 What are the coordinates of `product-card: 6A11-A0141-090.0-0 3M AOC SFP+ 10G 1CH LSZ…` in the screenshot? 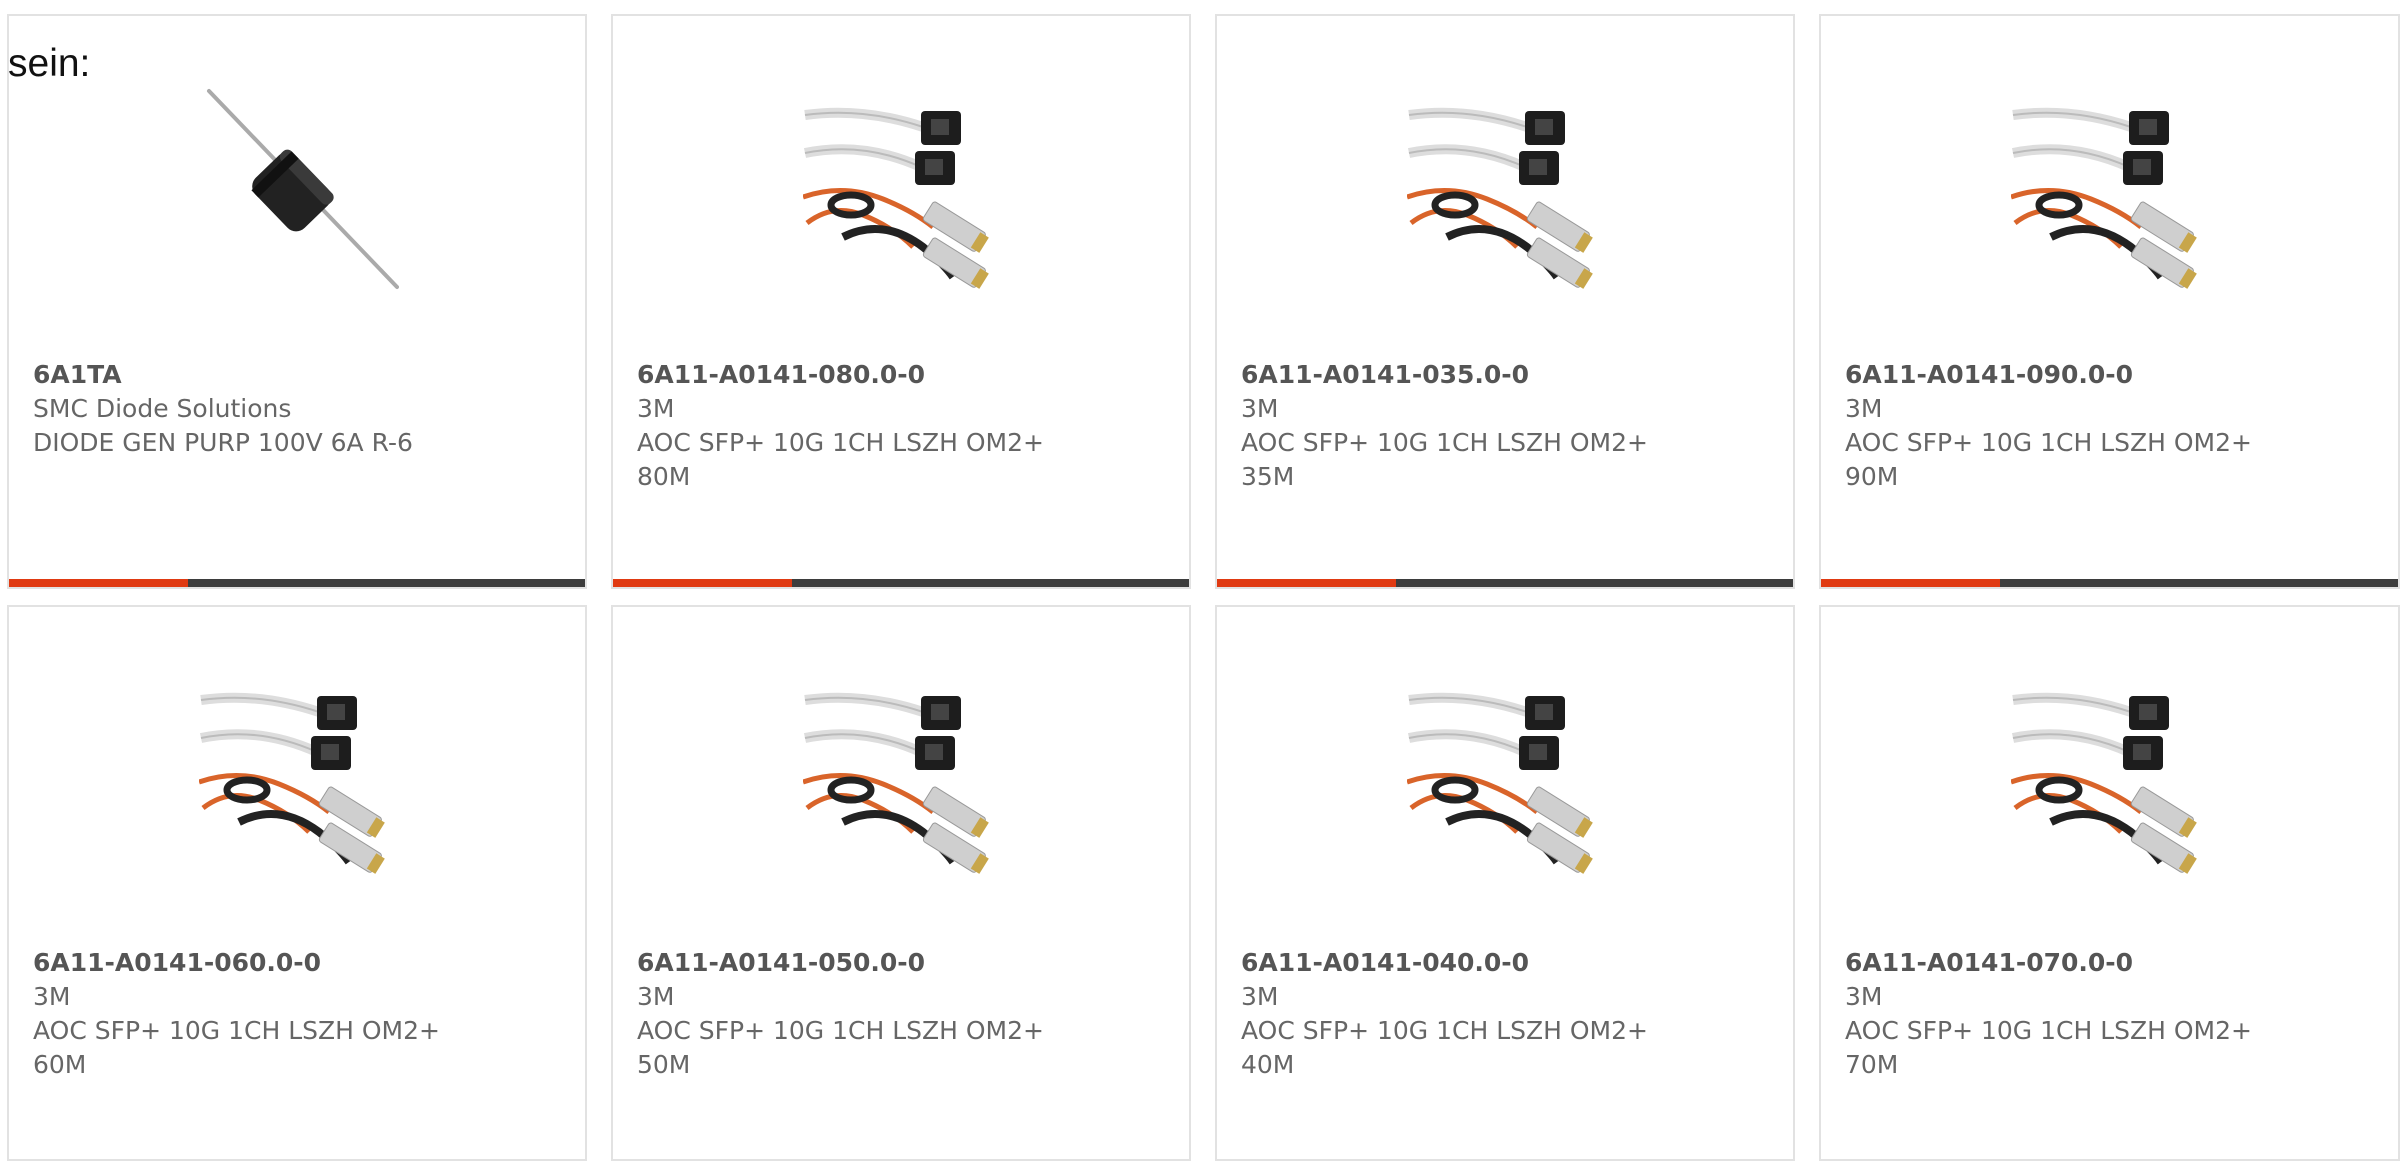 It's located at (2109, 301).